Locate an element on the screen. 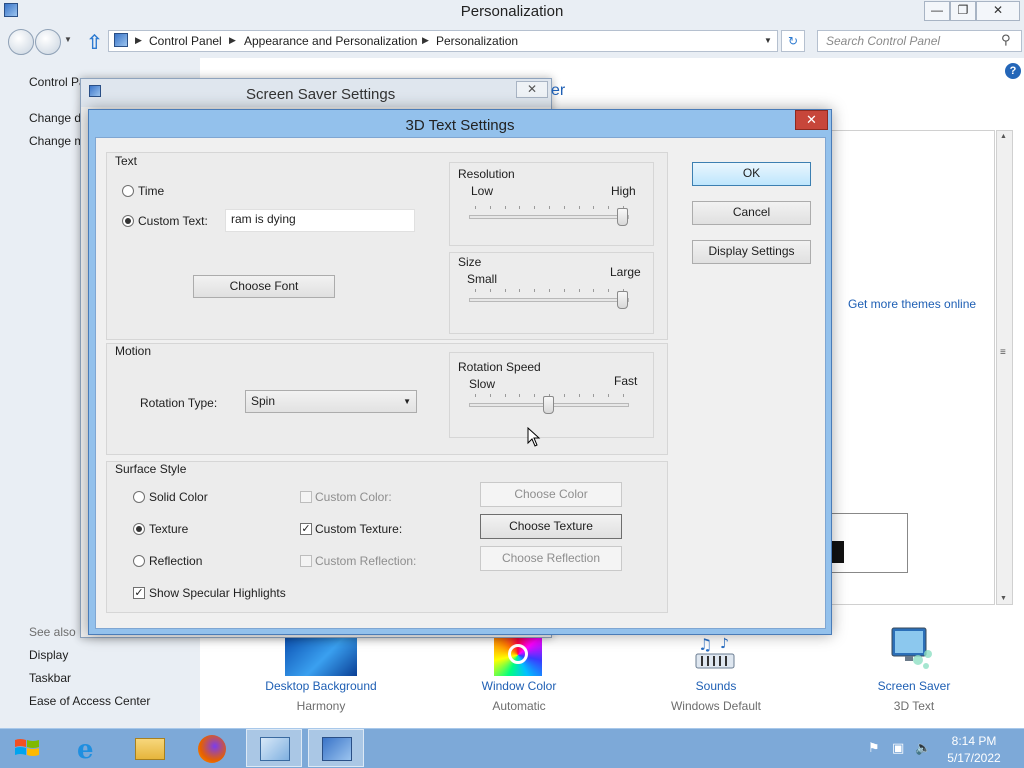 The height and width of the screenshot is (768, 1024). choose-color-button: Choose Color is located at coordinates (551, 494).